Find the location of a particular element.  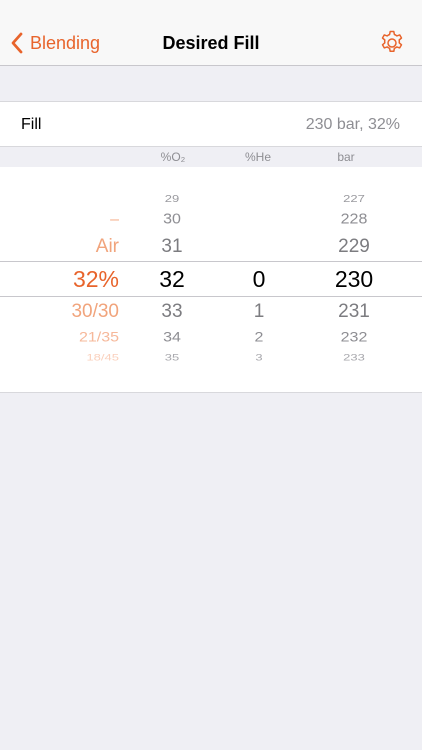

column-header-bar: bar is located at coordinates (346, 157).